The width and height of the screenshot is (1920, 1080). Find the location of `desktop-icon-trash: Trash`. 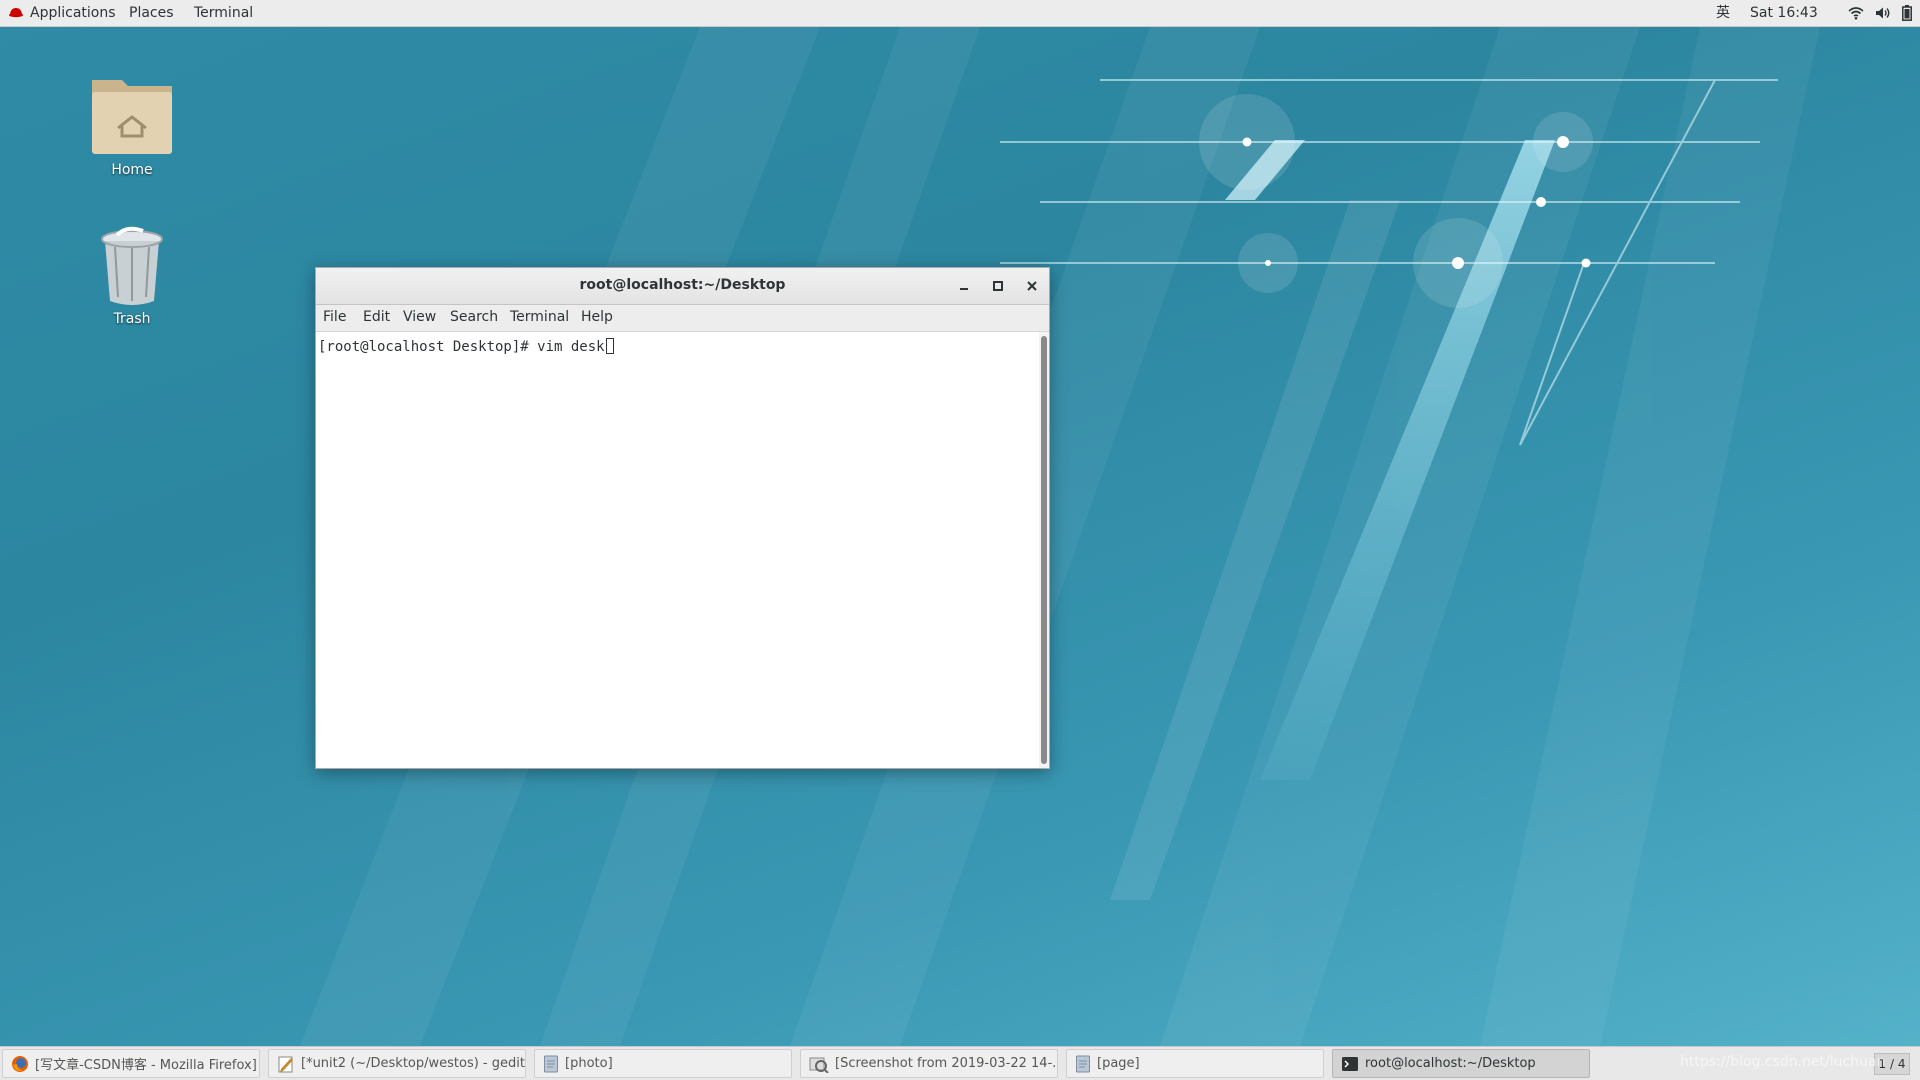

desktop-icon-trash: Trash is located at coordinates (132, 276).